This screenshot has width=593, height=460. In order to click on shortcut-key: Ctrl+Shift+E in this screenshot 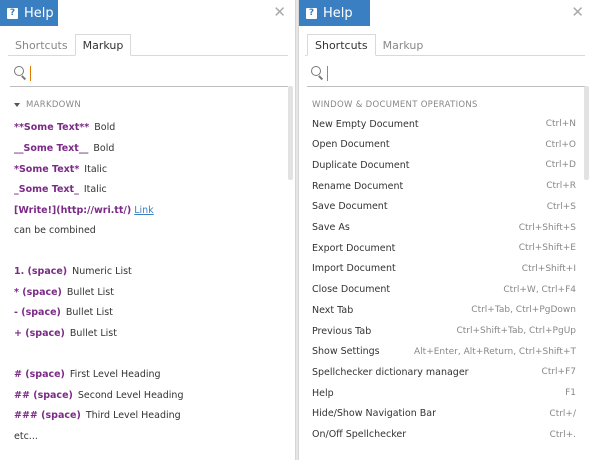, I will do `click(547, 248)`.